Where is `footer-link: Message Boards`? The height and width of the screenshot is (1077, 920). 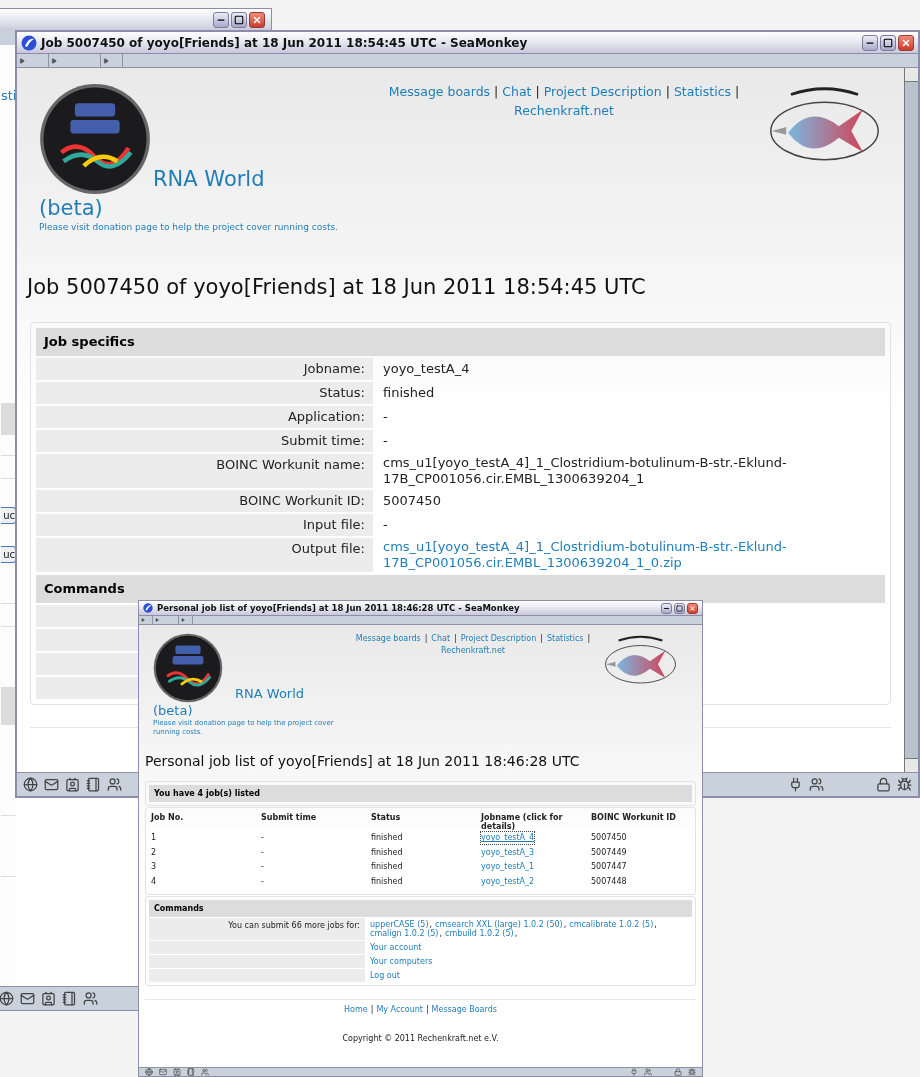
footer-link: Message Boards is located at coordinates (464, 1010).